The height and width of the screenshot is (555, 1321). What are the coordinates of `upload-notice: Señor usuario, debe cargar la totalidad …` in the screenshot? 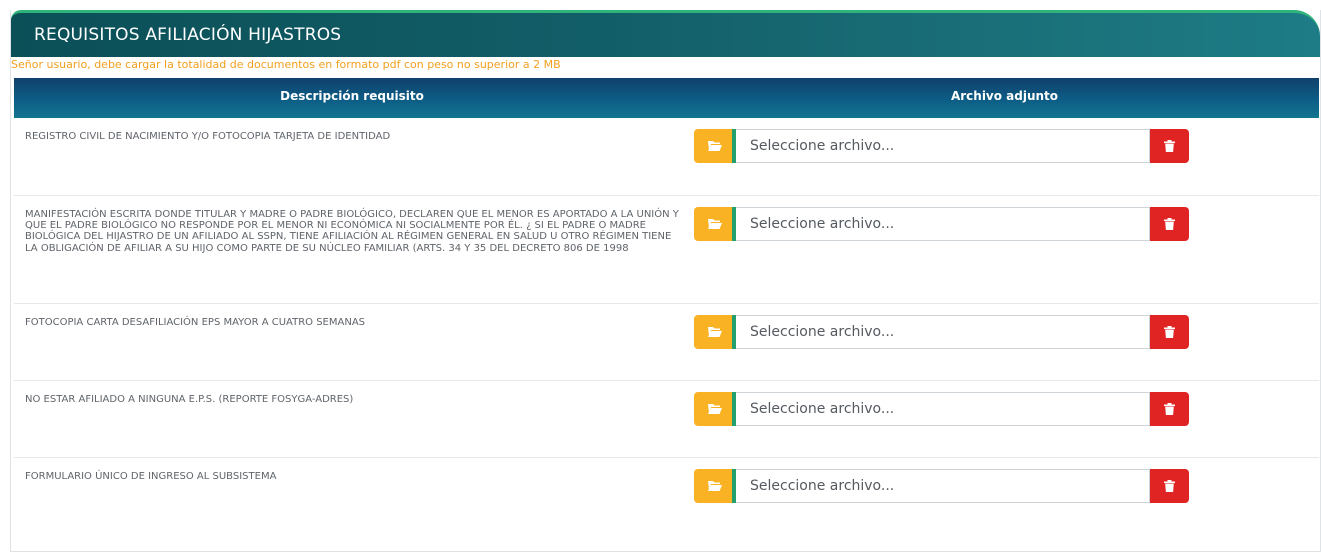 It's located at (286, 64).